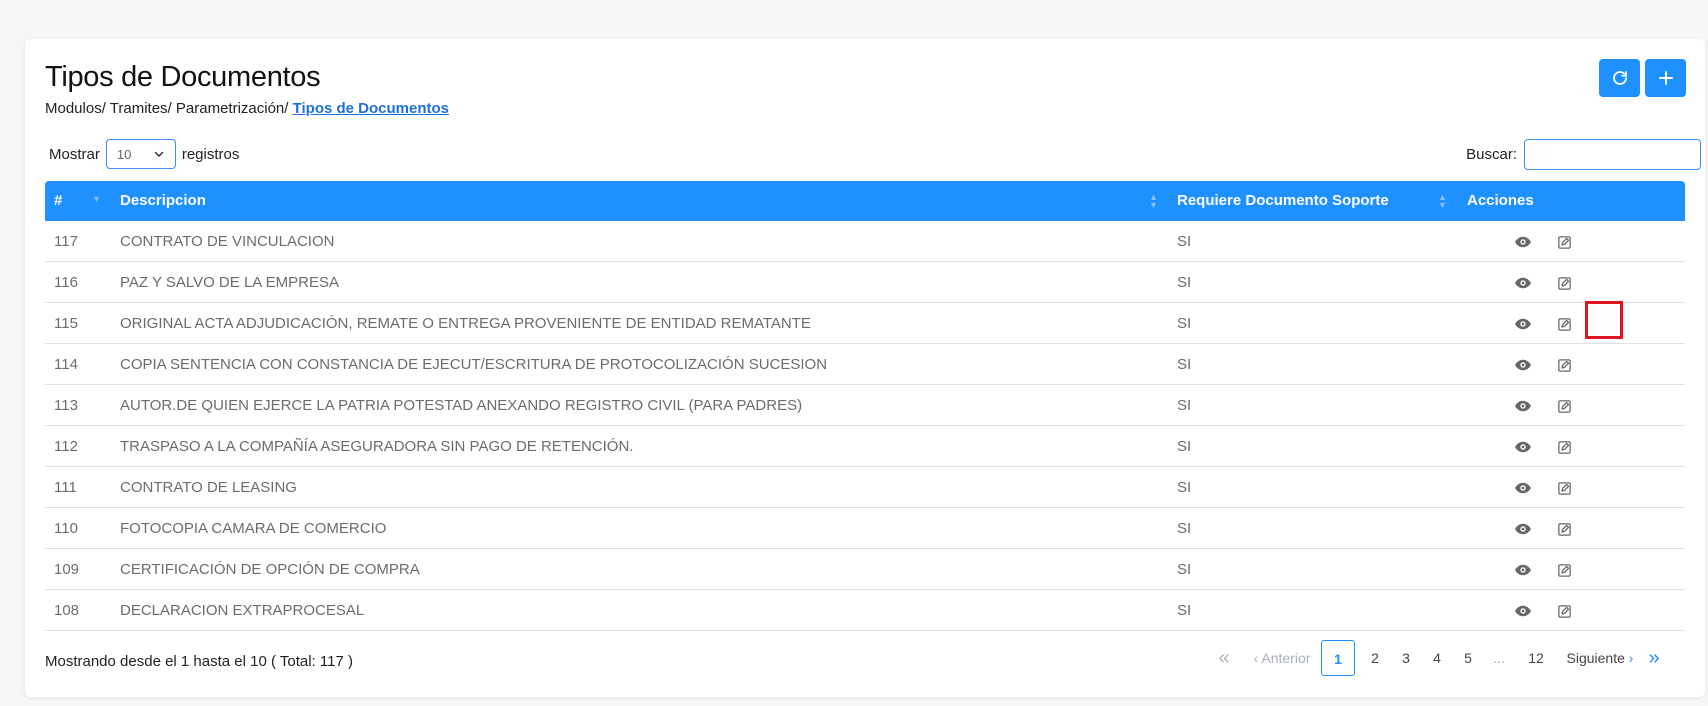 The height and width of the screenshot is (706, 1708). Describe the element at coordinates (242, 610) in the screenshot. I see `cell-descripcion: DECLARACION EXTRAPROCESAL` at that location.